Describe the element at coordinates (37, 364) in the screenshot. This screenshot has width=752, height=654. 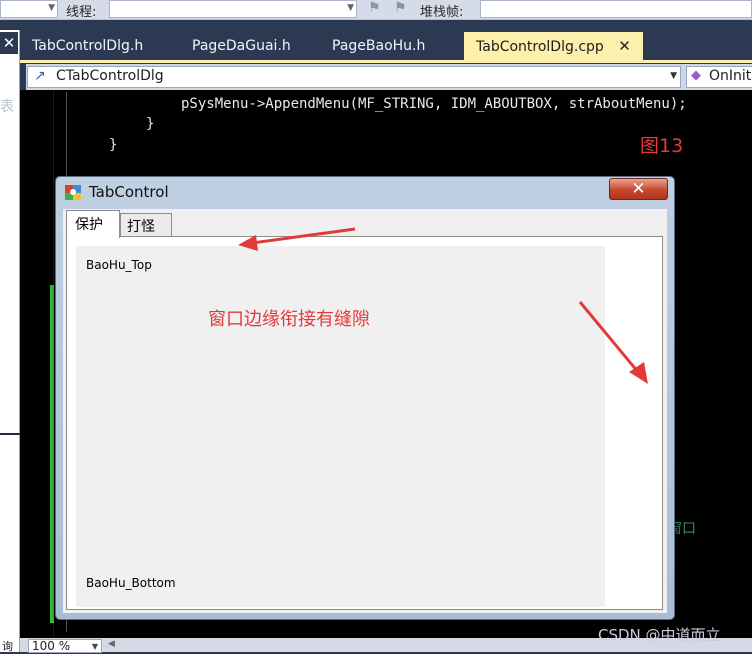
I see `editor-gutter` at that location.